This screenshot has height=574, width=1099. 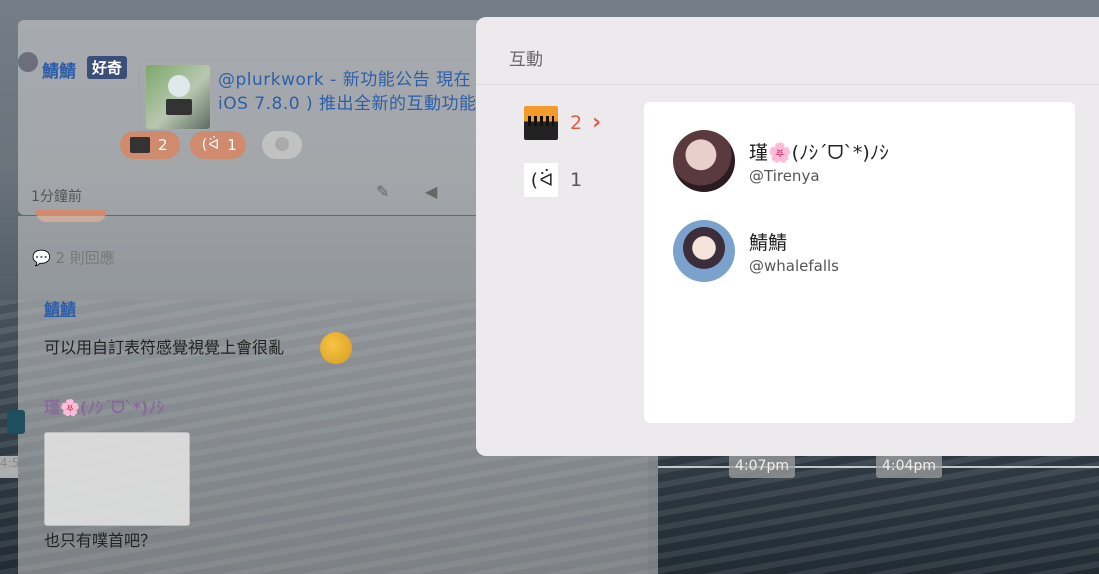 I want to click on reaction-tab-emoticon: 2 ›, so click(x=562, y=123).